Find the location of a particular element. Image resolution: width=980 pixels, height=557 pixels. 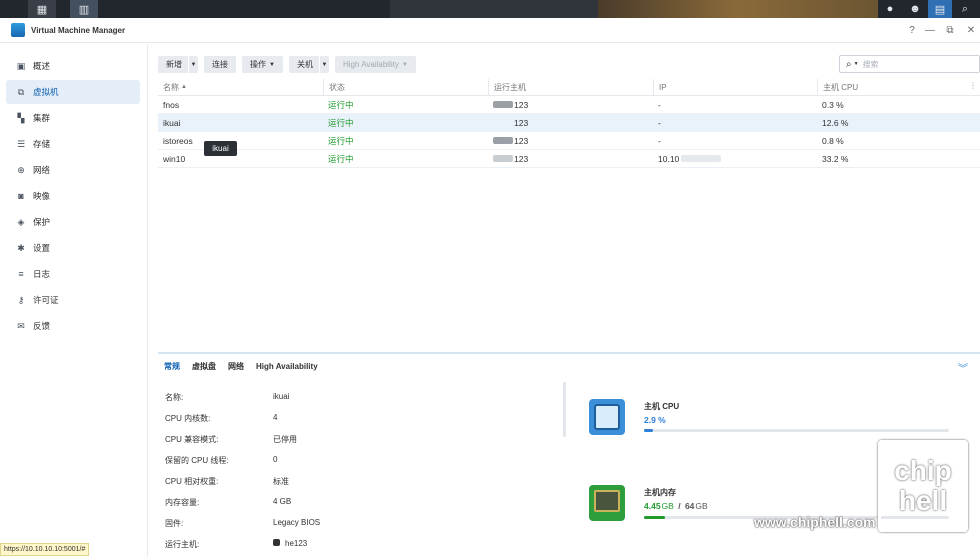

table-row: ikuai 运行中 123 - 12.6 % is located at coordinates (569, 123).